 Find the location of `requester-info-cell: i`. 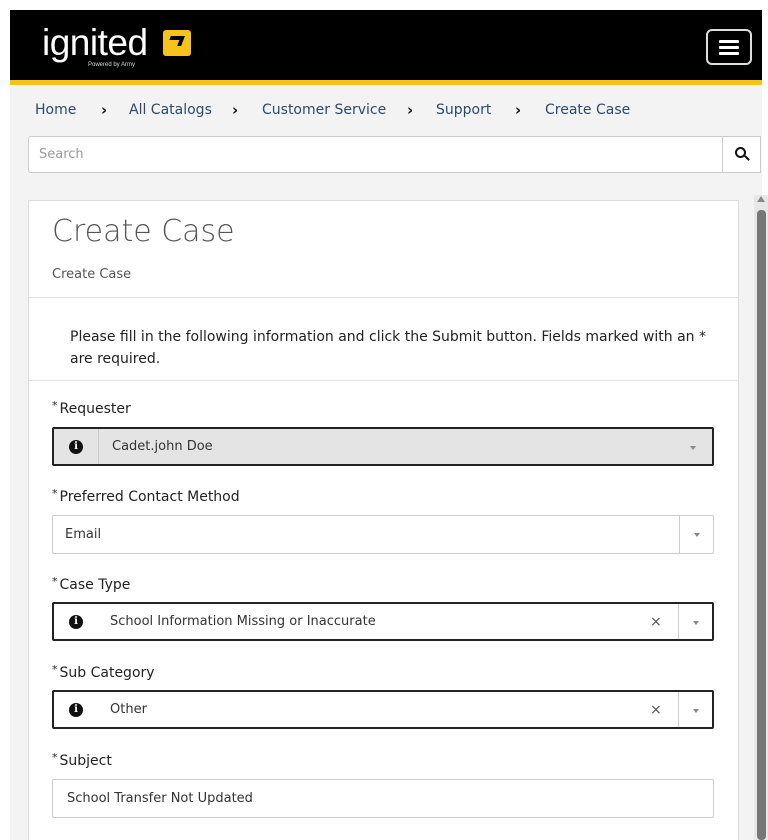

requester-info-cell: i is located at coordinates (76, 446).